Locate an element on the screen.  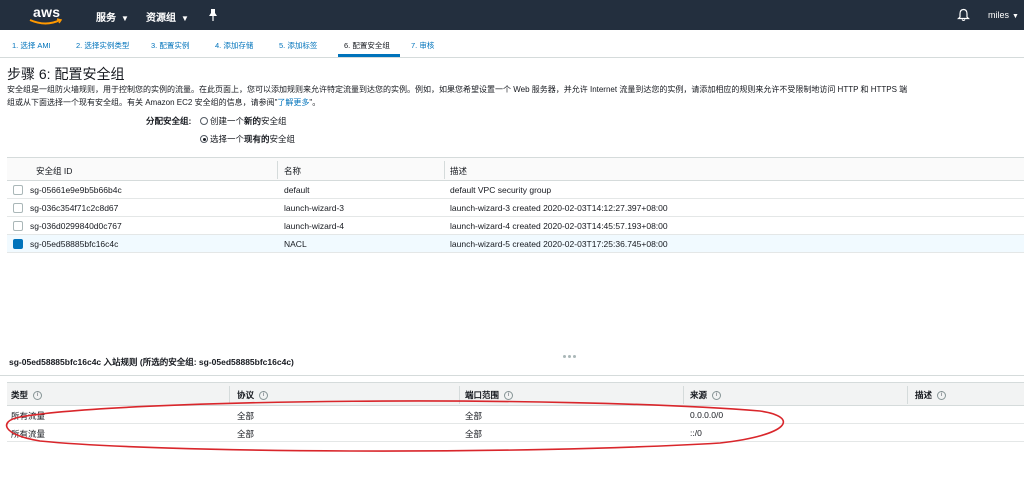
user-menu: miles ▼ is located at coordinates (1003, 15).